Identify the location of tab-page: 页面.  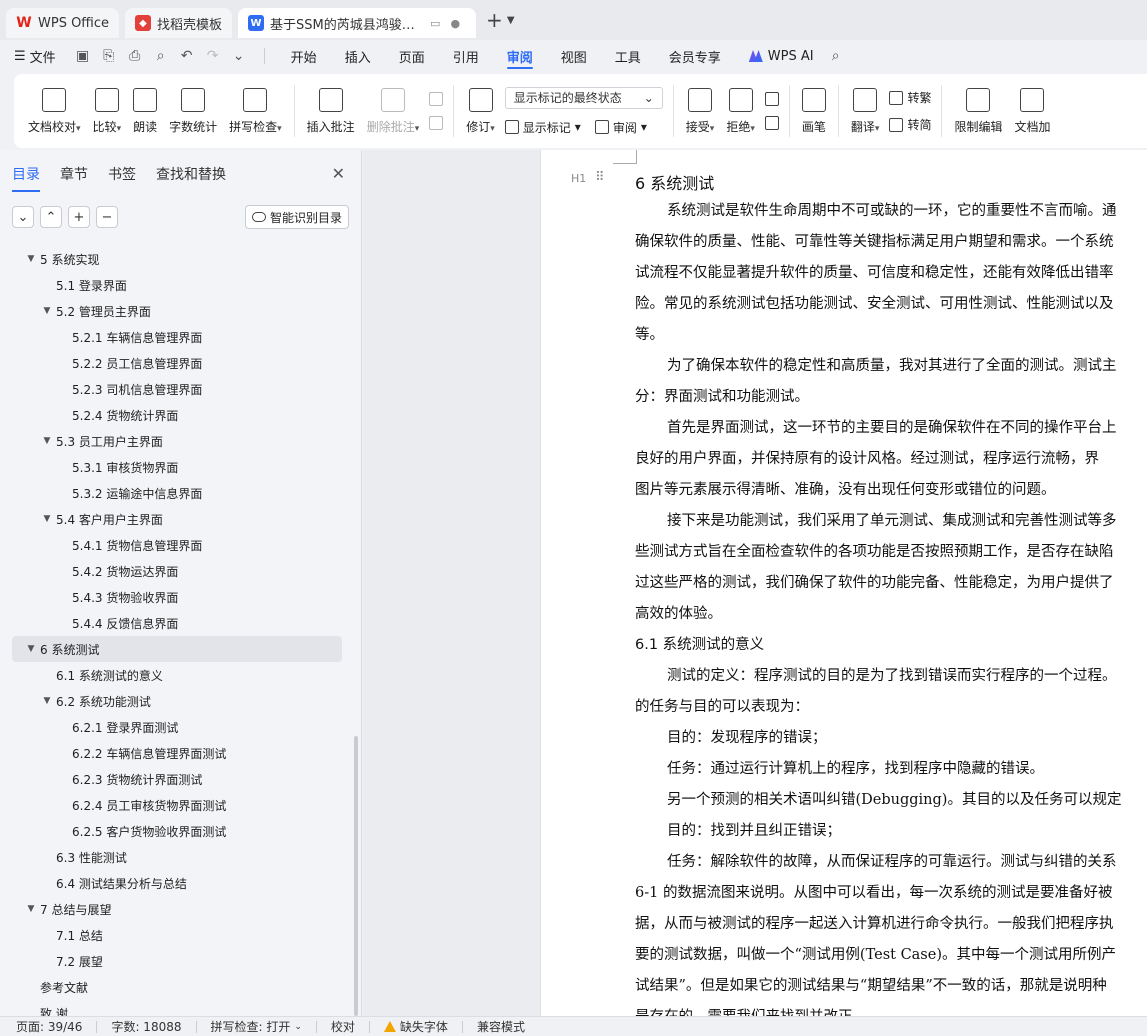
(412, 56).